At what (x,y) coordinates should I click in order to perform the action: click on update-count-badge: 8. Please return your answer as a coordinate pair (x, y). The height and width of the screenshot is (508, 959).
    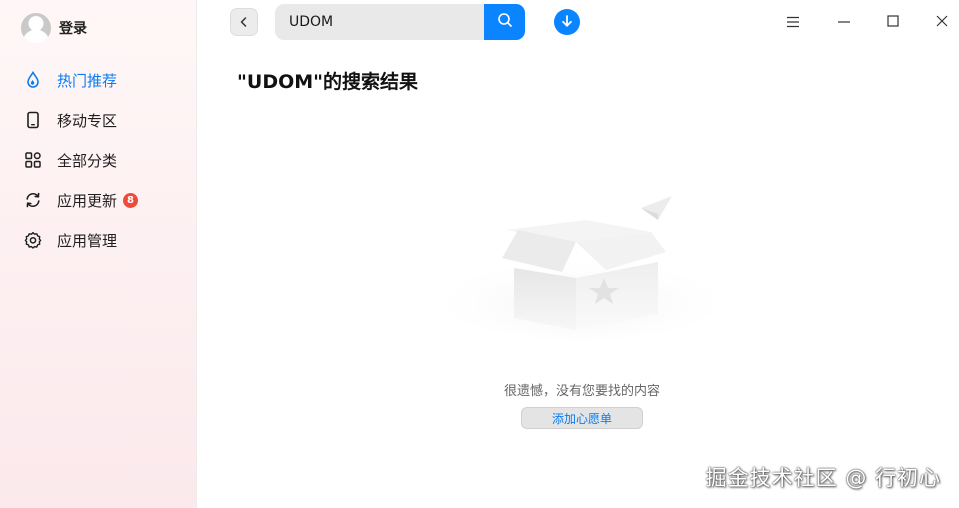
    Looking at the image, I should click on (131, 200).